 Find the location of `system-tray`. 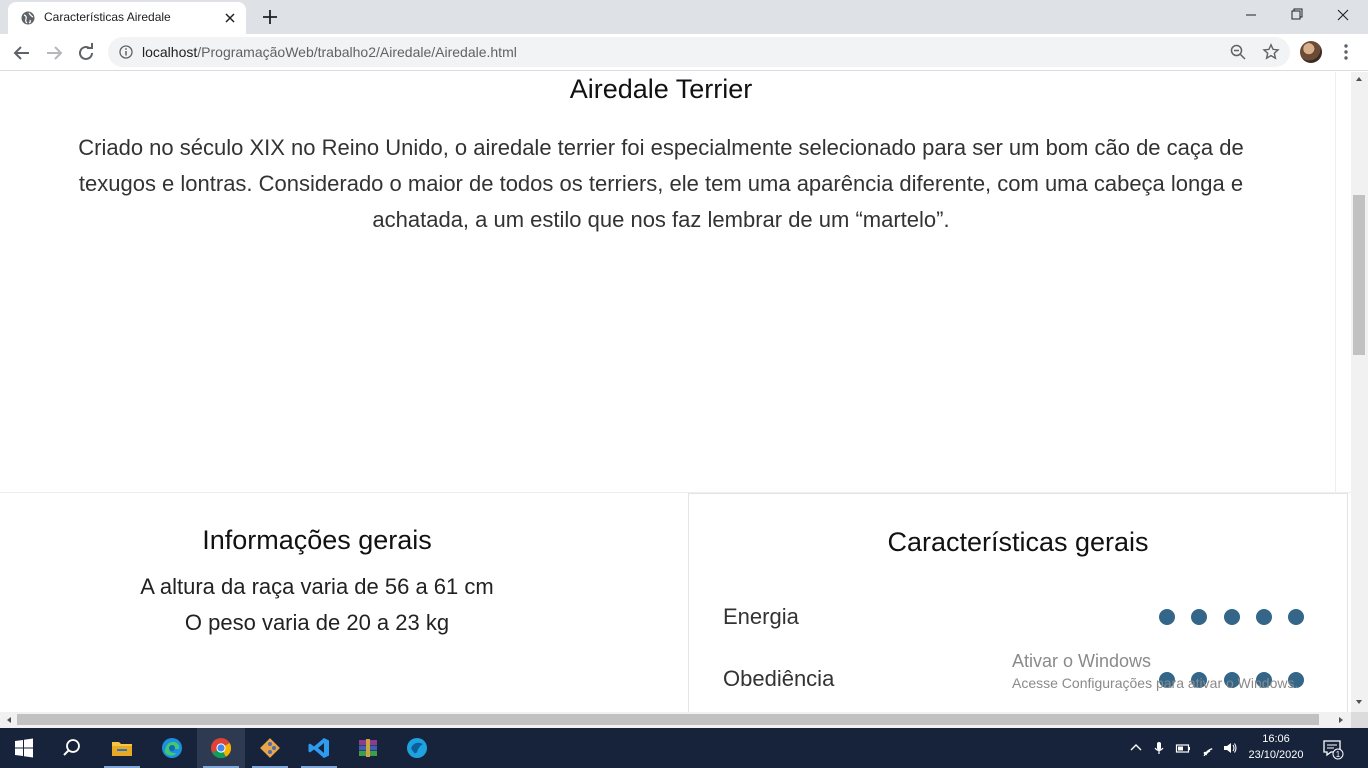

system-tray is located at coordinates (1184, 748).